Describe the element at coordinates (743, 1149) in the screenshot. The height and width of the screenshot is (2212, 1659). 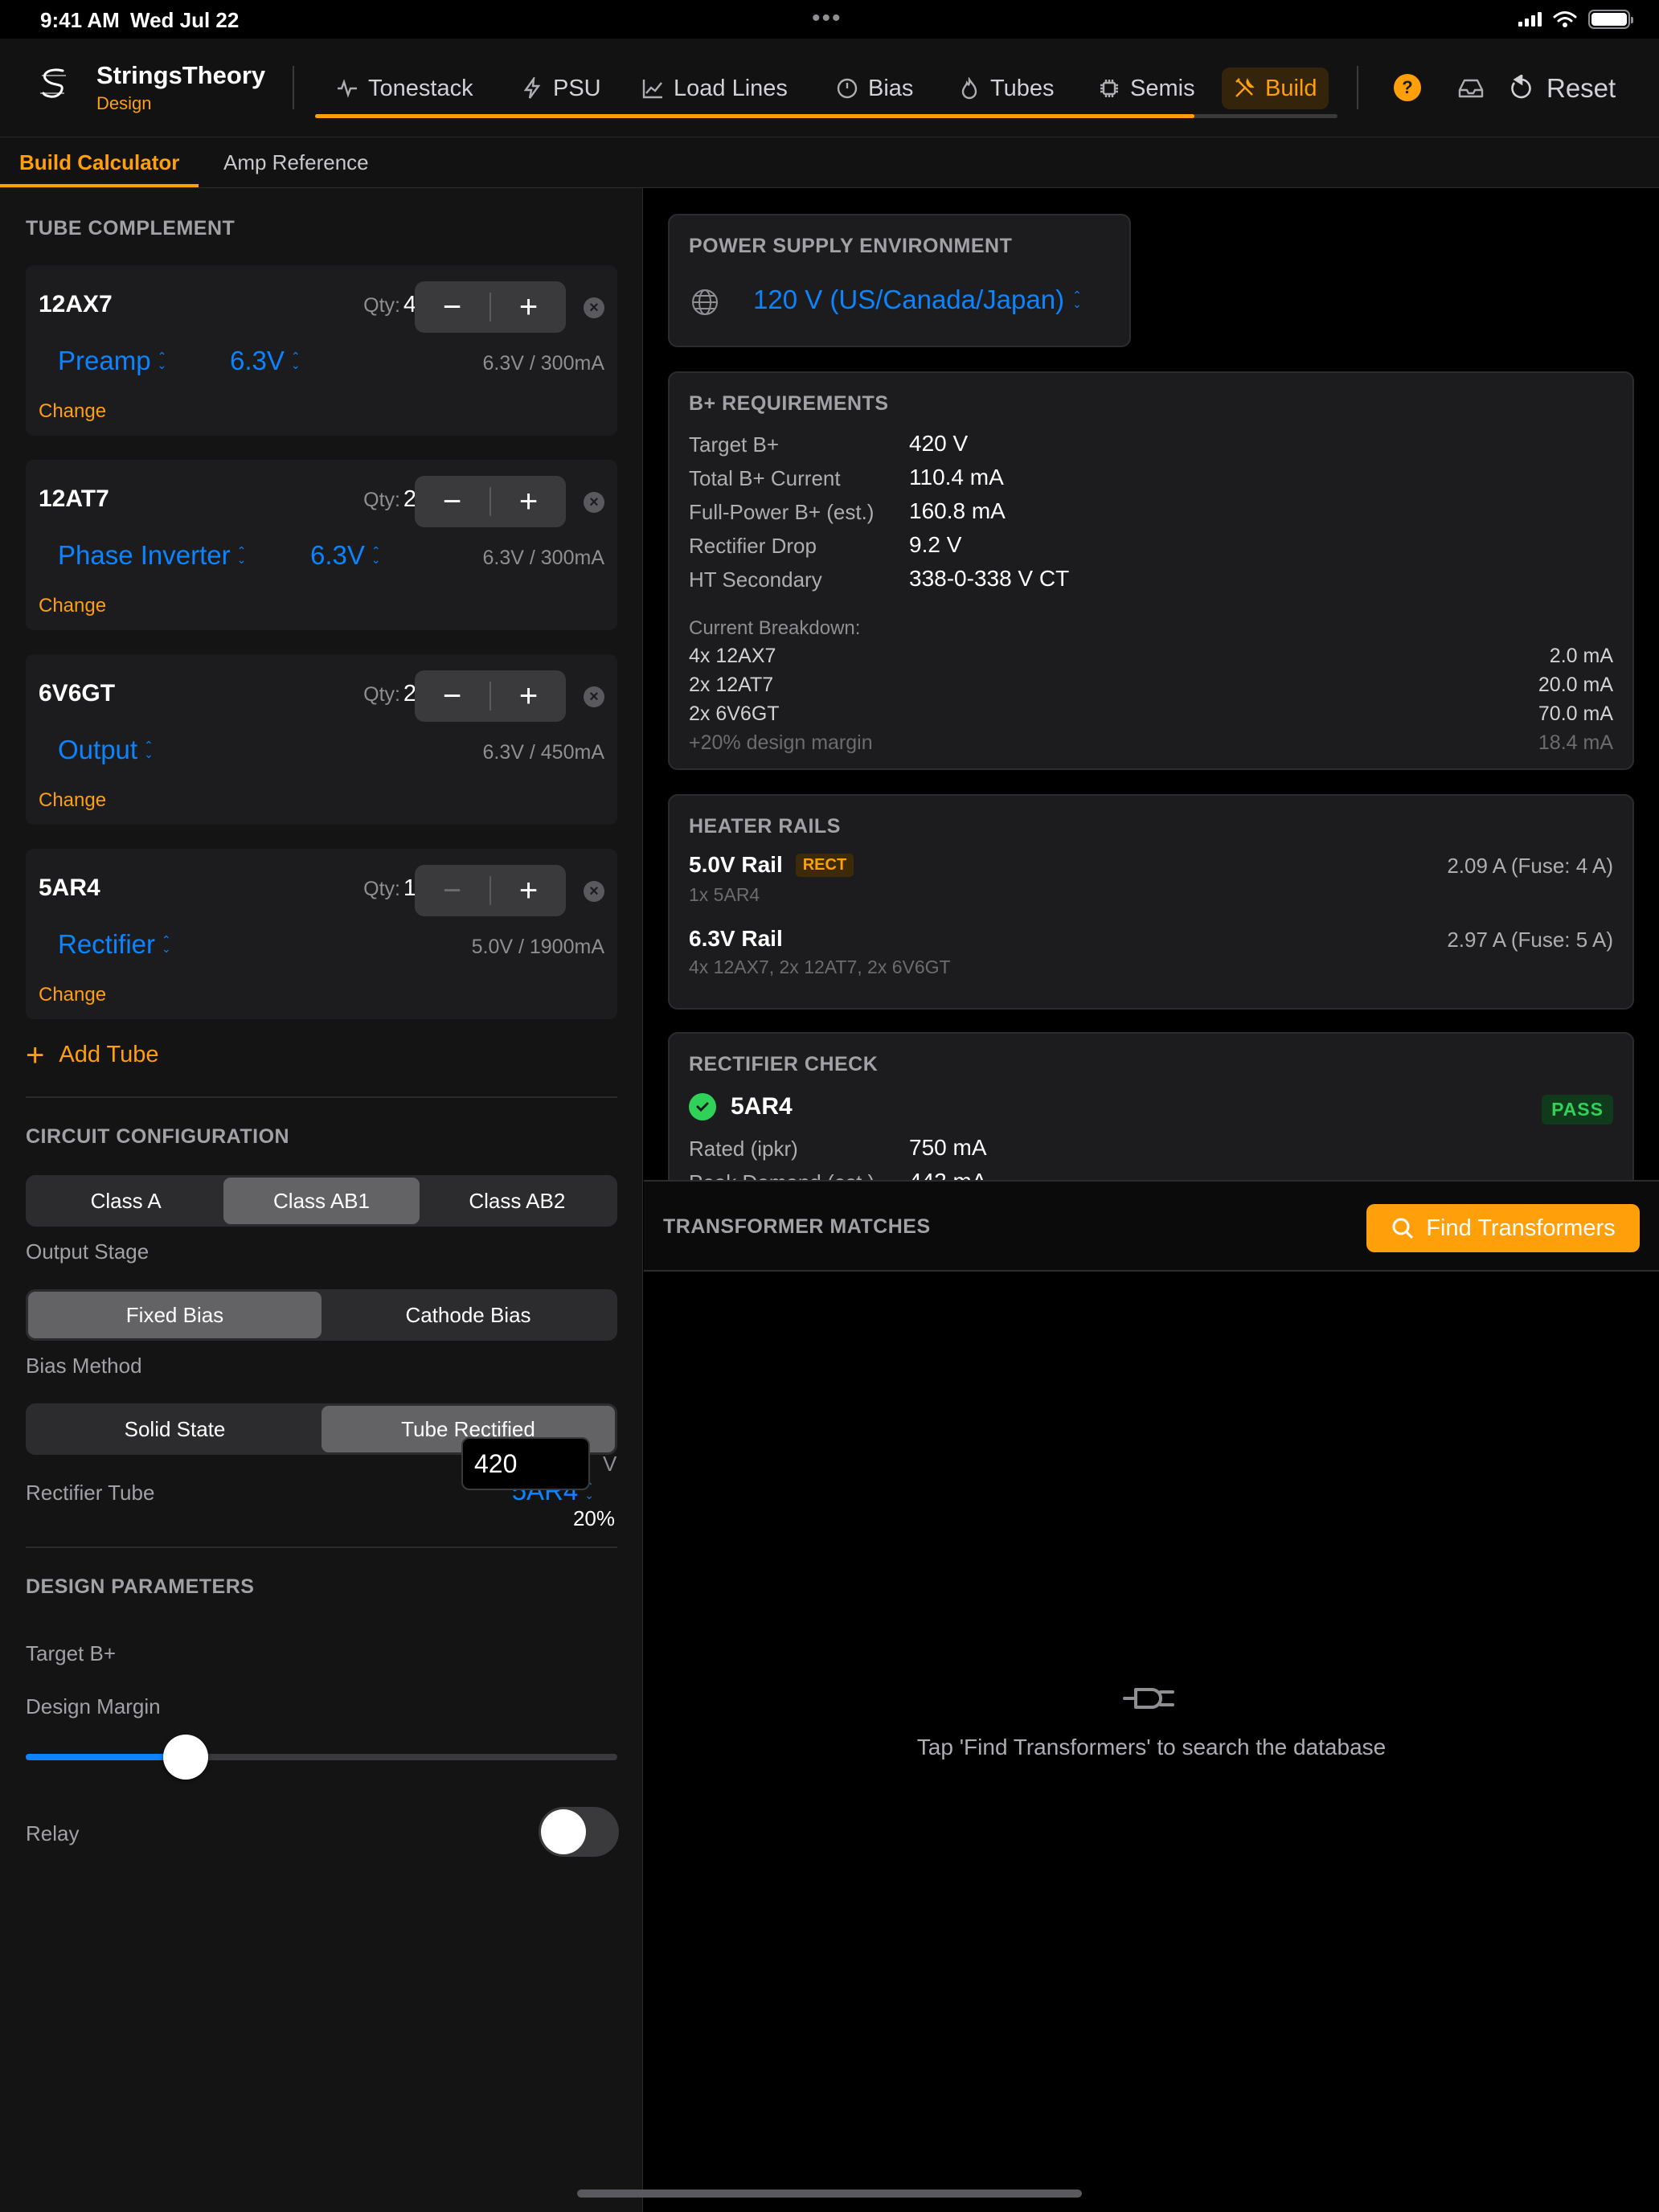
I see `kv-label: Rated (ipkr)` at that location.